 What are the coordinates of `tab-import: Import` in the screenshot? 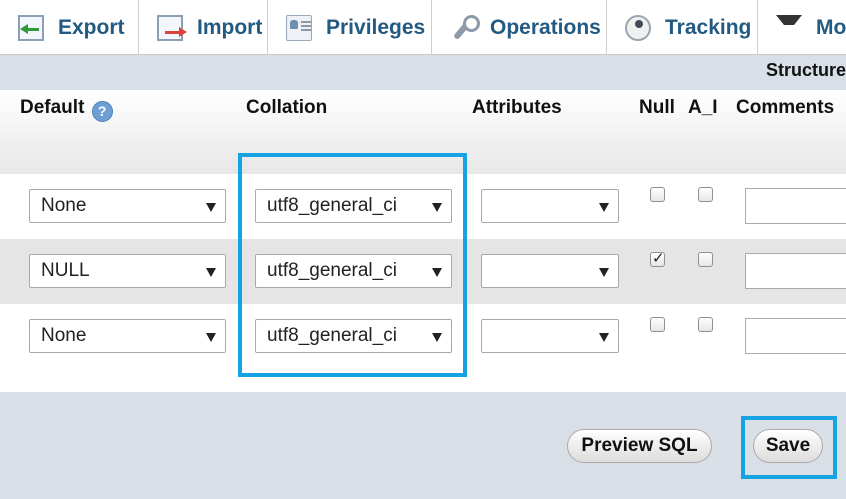 It's located at (203, 27).